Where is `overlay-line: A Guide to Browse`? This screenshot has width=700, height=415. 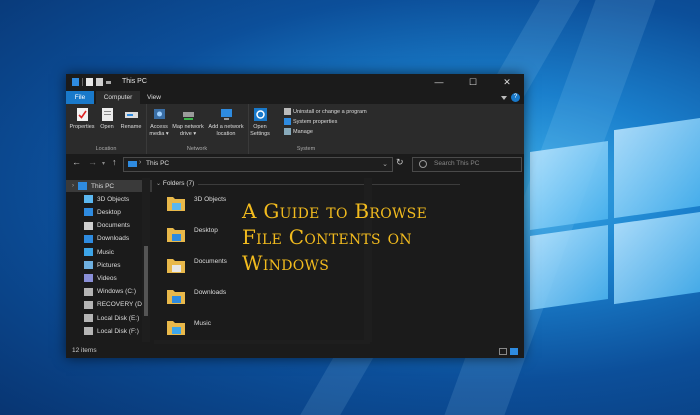 overlay-line: A Guide to Browse is located at coordinates (335, 211).